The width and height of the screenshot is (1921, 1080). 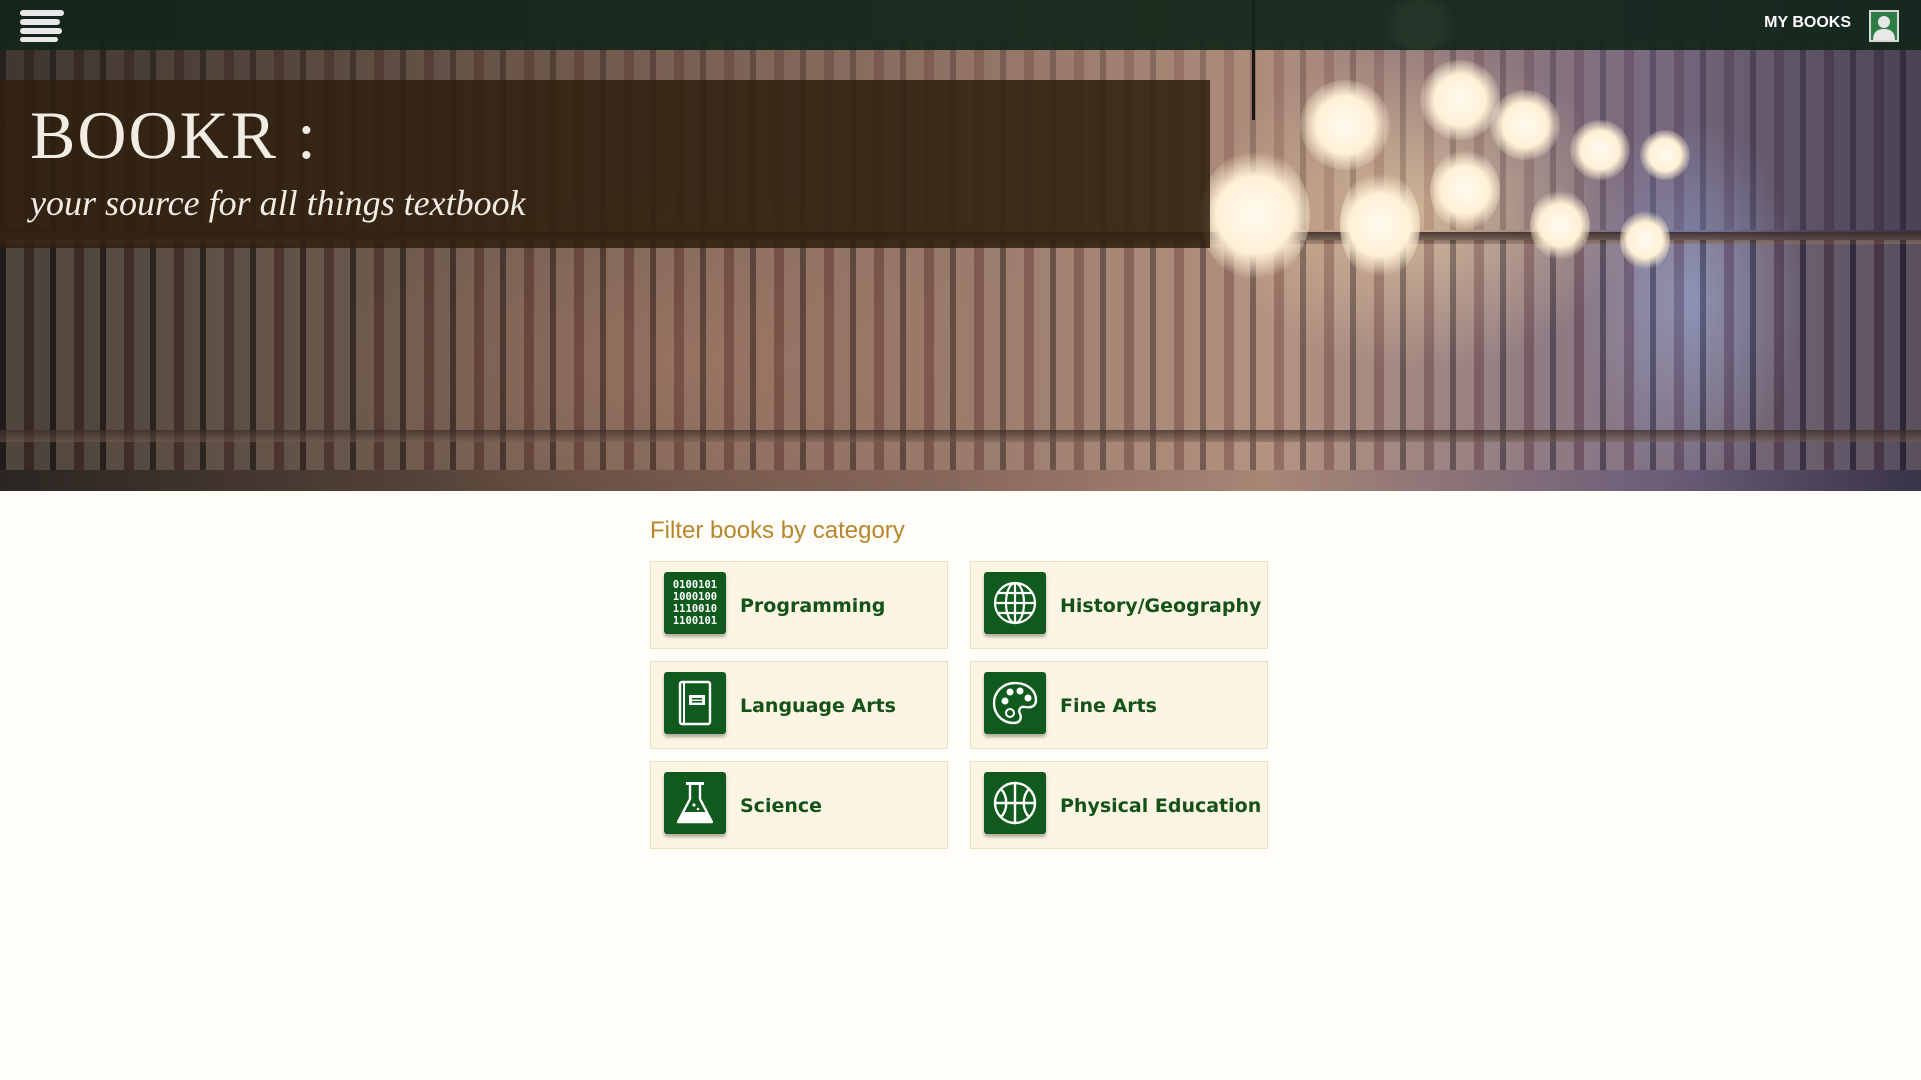 I want to click on category-label: Physical Education, so click(x=1161, y=806).